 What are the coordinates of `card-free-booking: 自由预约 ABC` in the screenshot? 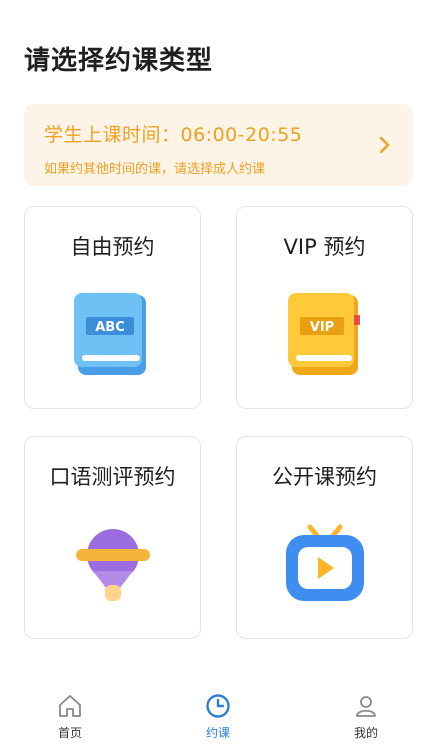 It's located at (112, 307).